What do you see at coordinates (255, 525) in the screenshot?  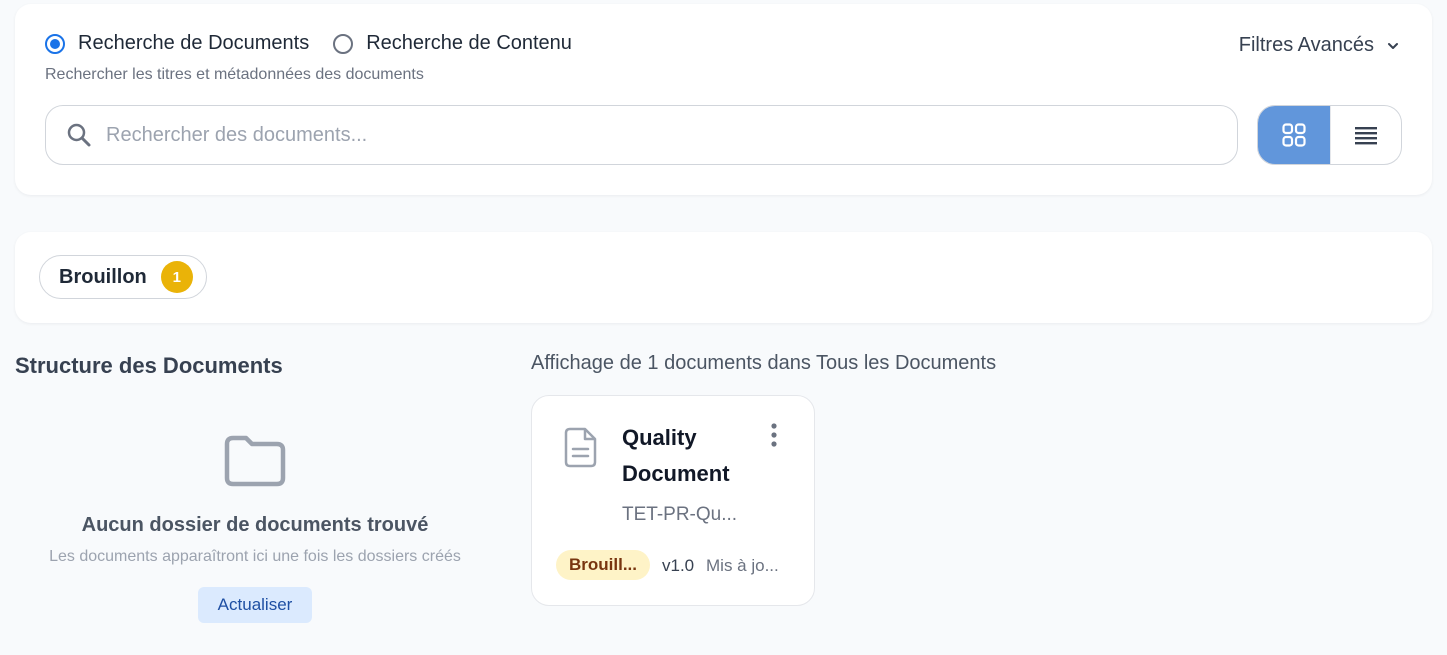 I see `empty-folders-title: Aucun dossier de documents trouvé` at bounding box center [255, 525].